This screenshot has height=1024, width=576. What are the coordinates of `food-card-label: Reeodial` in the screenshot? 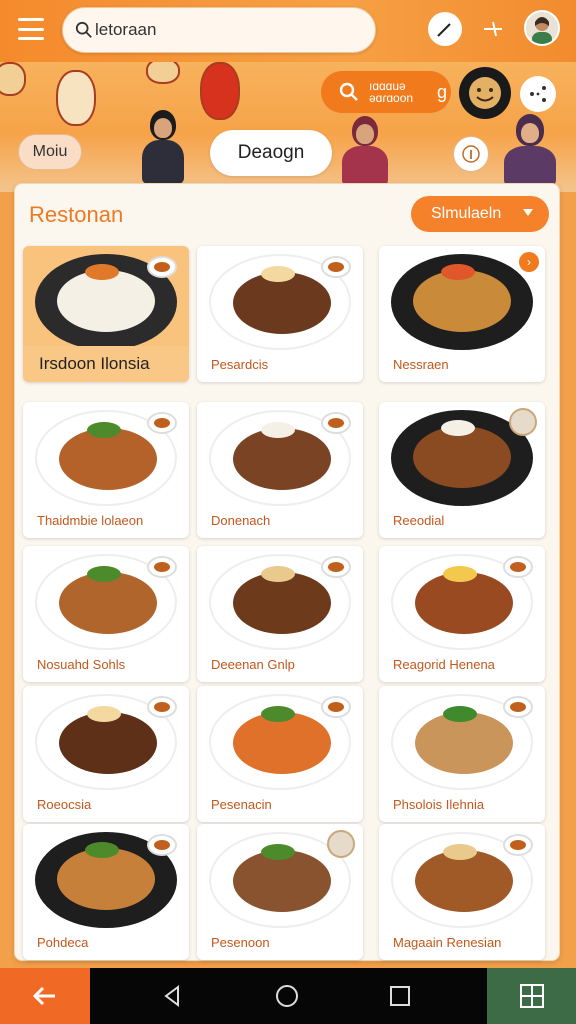 It's located at (419, 520).